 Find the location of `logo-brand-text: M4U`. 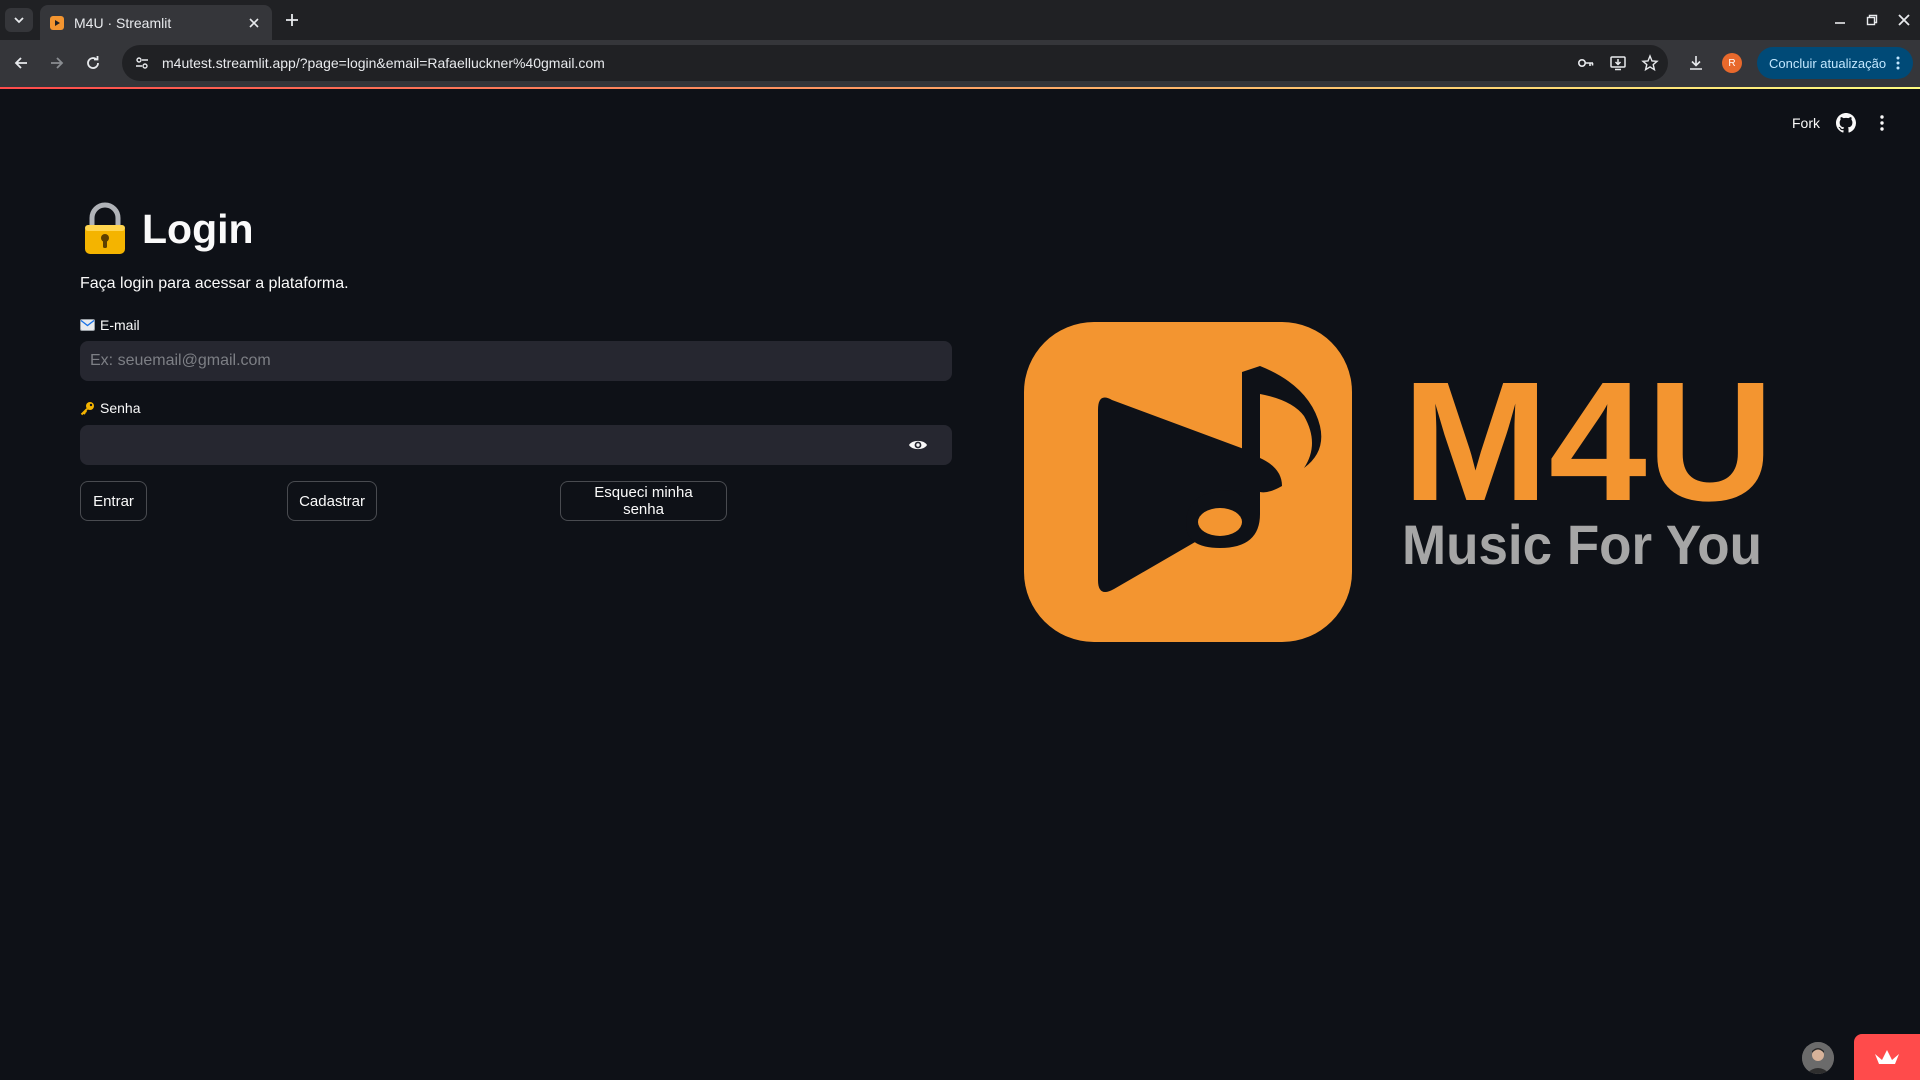

logo-brand-text: M4U is located at coordinates (1588, 442).